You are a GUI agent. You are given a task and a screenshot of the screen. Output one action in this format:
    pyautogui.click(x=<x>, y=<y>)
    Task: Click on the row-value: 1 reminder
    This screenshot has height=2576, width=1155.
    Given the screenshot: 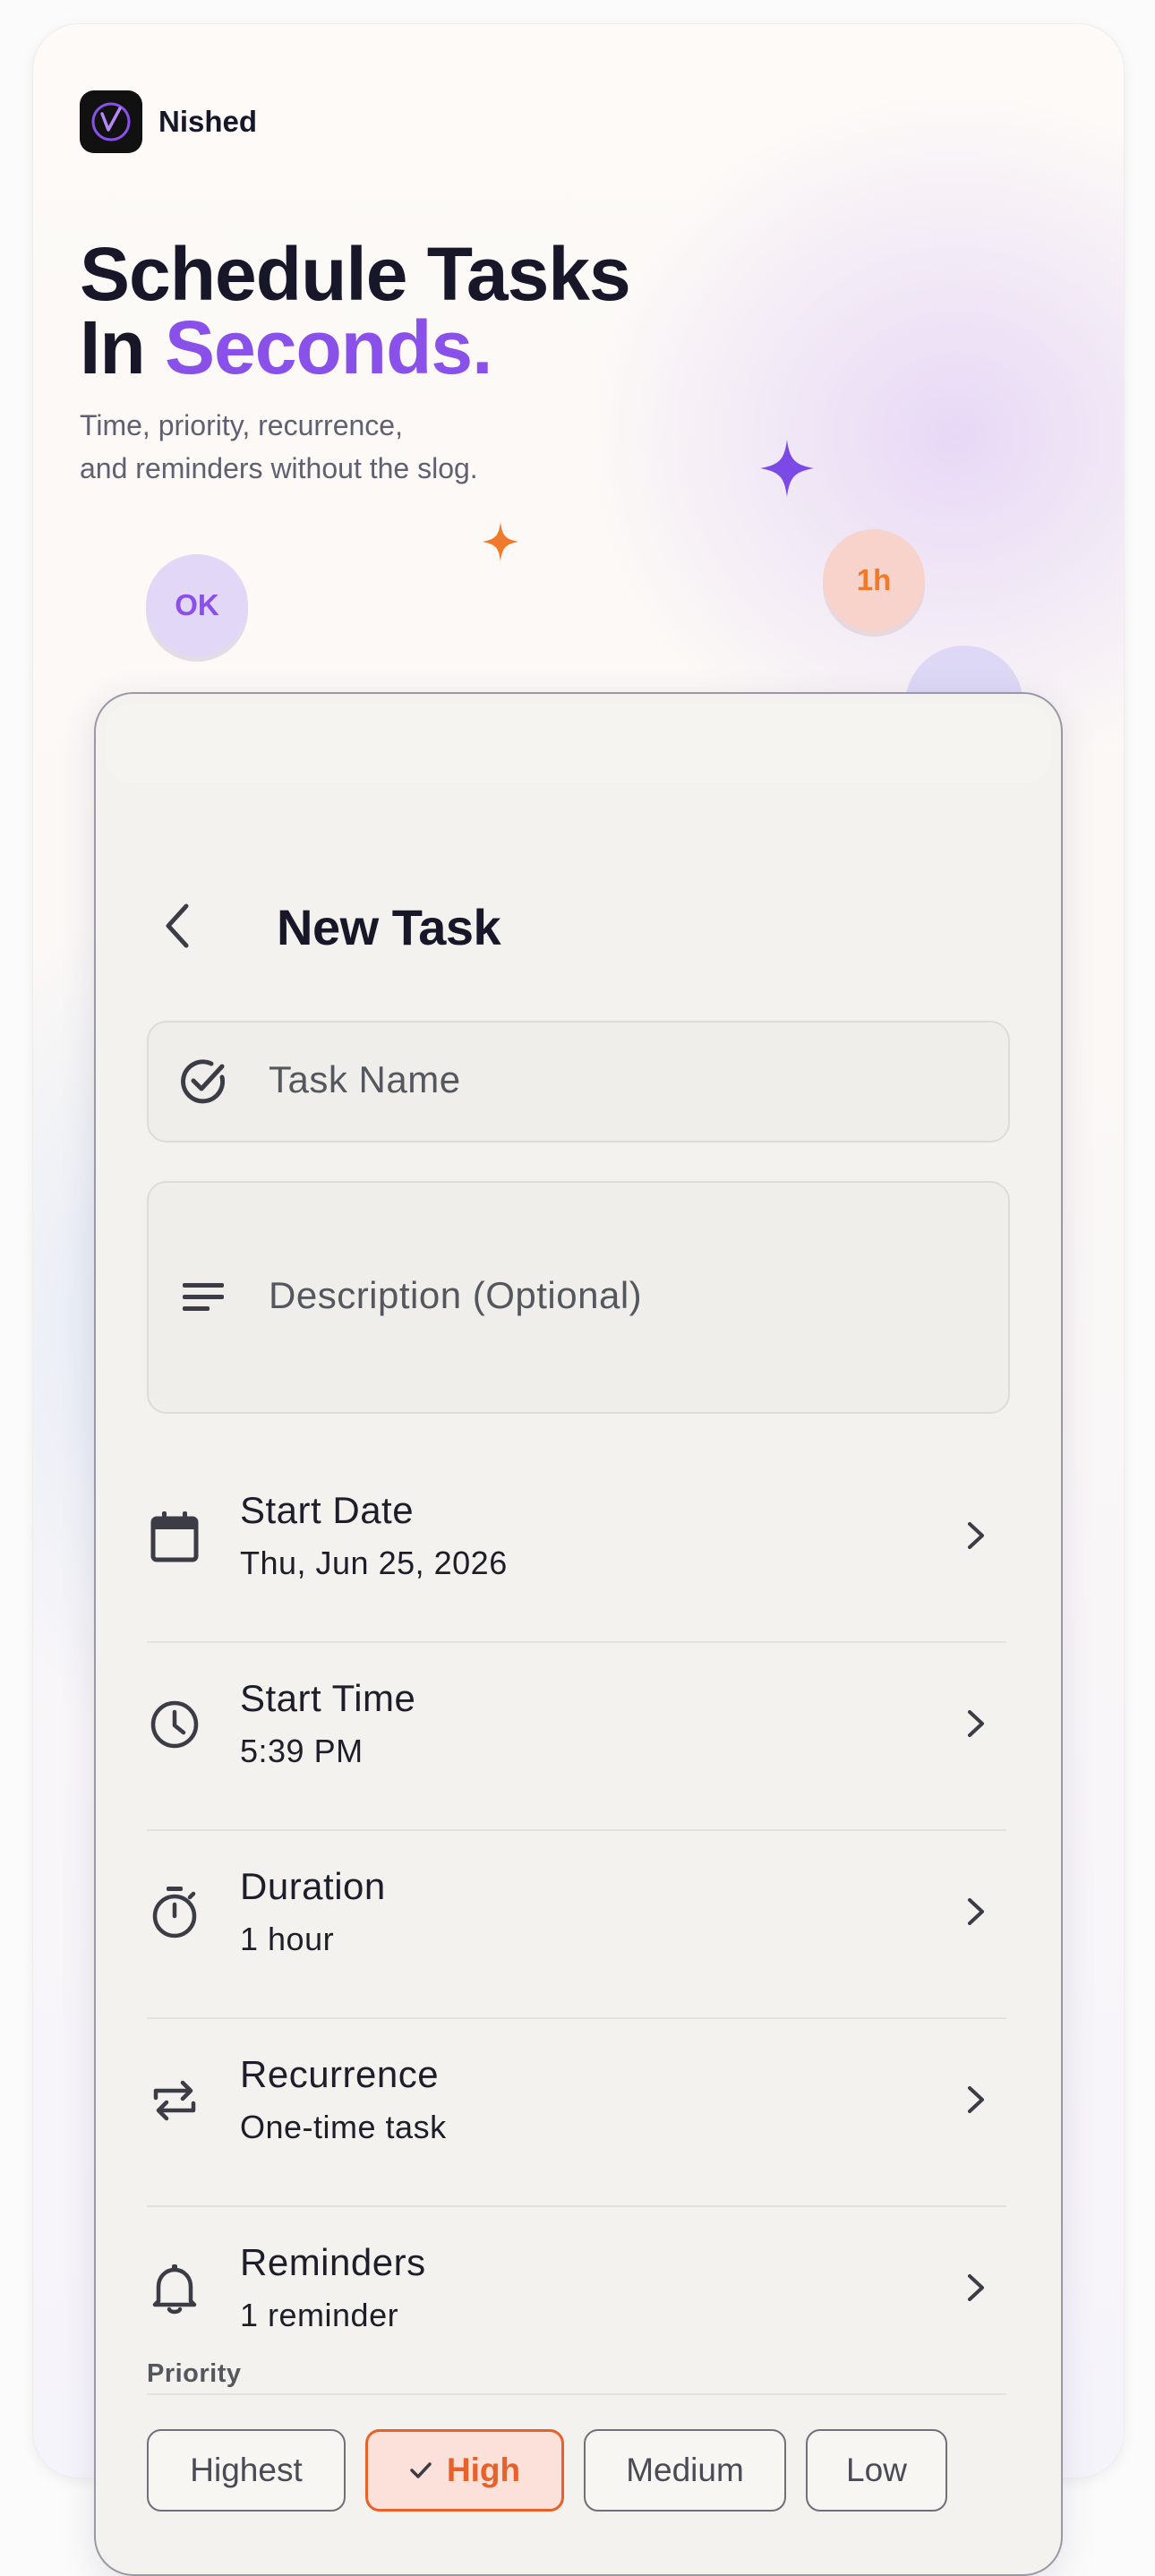 What is the action you would take?
    pyautogui.click(x=319, y=2315)
    